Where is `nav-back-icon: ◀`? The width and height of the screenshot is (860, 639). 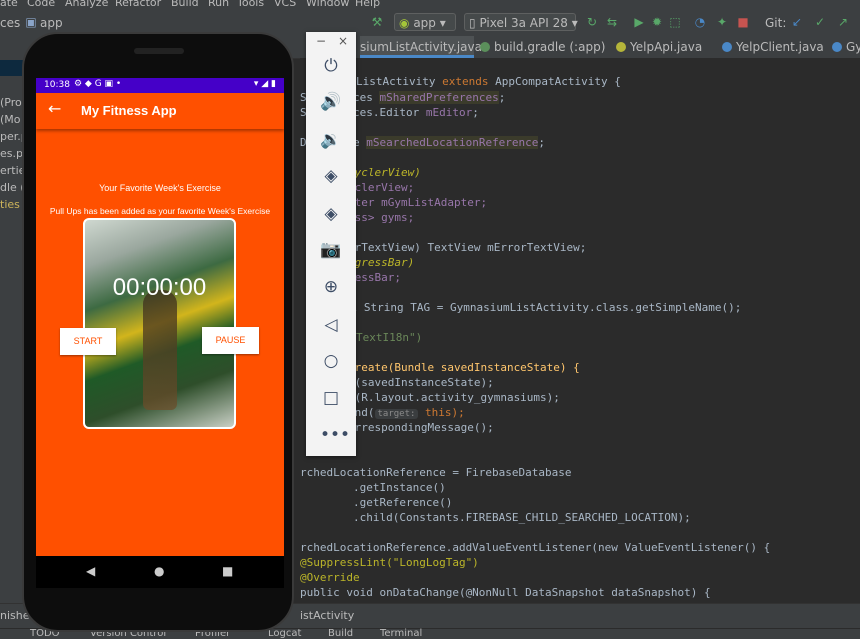 nav-back-icon: ◀ is located at coordinates (90, 571).